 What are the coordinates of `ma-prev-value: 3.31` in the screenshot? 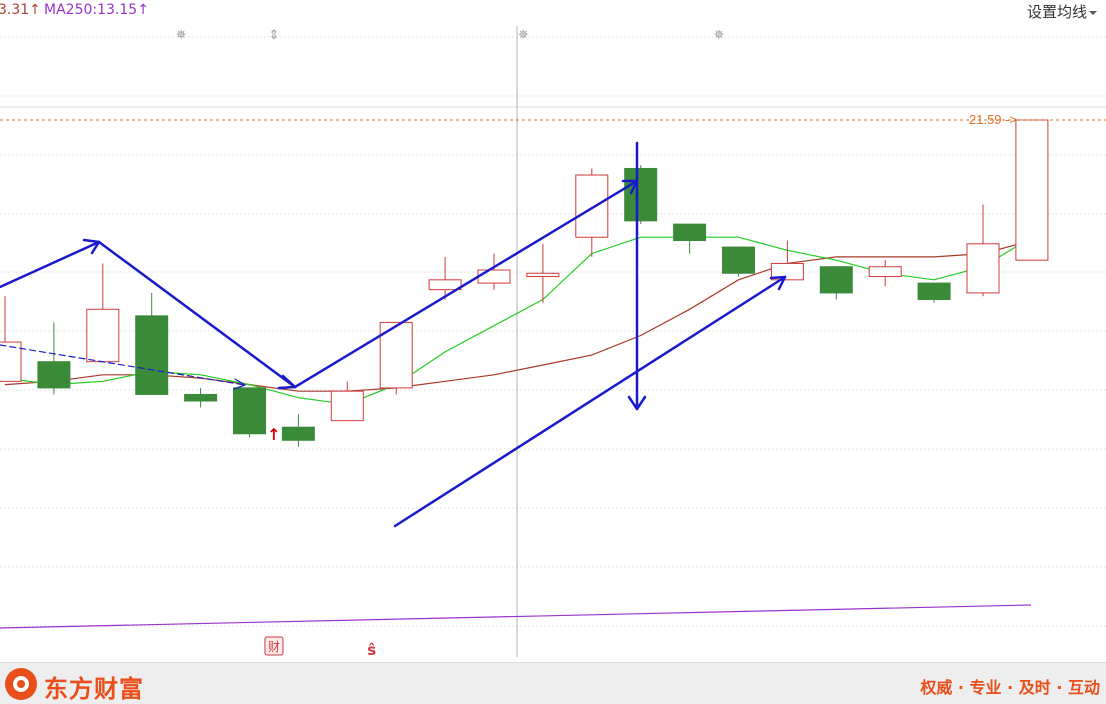 It's located at (15, 10).